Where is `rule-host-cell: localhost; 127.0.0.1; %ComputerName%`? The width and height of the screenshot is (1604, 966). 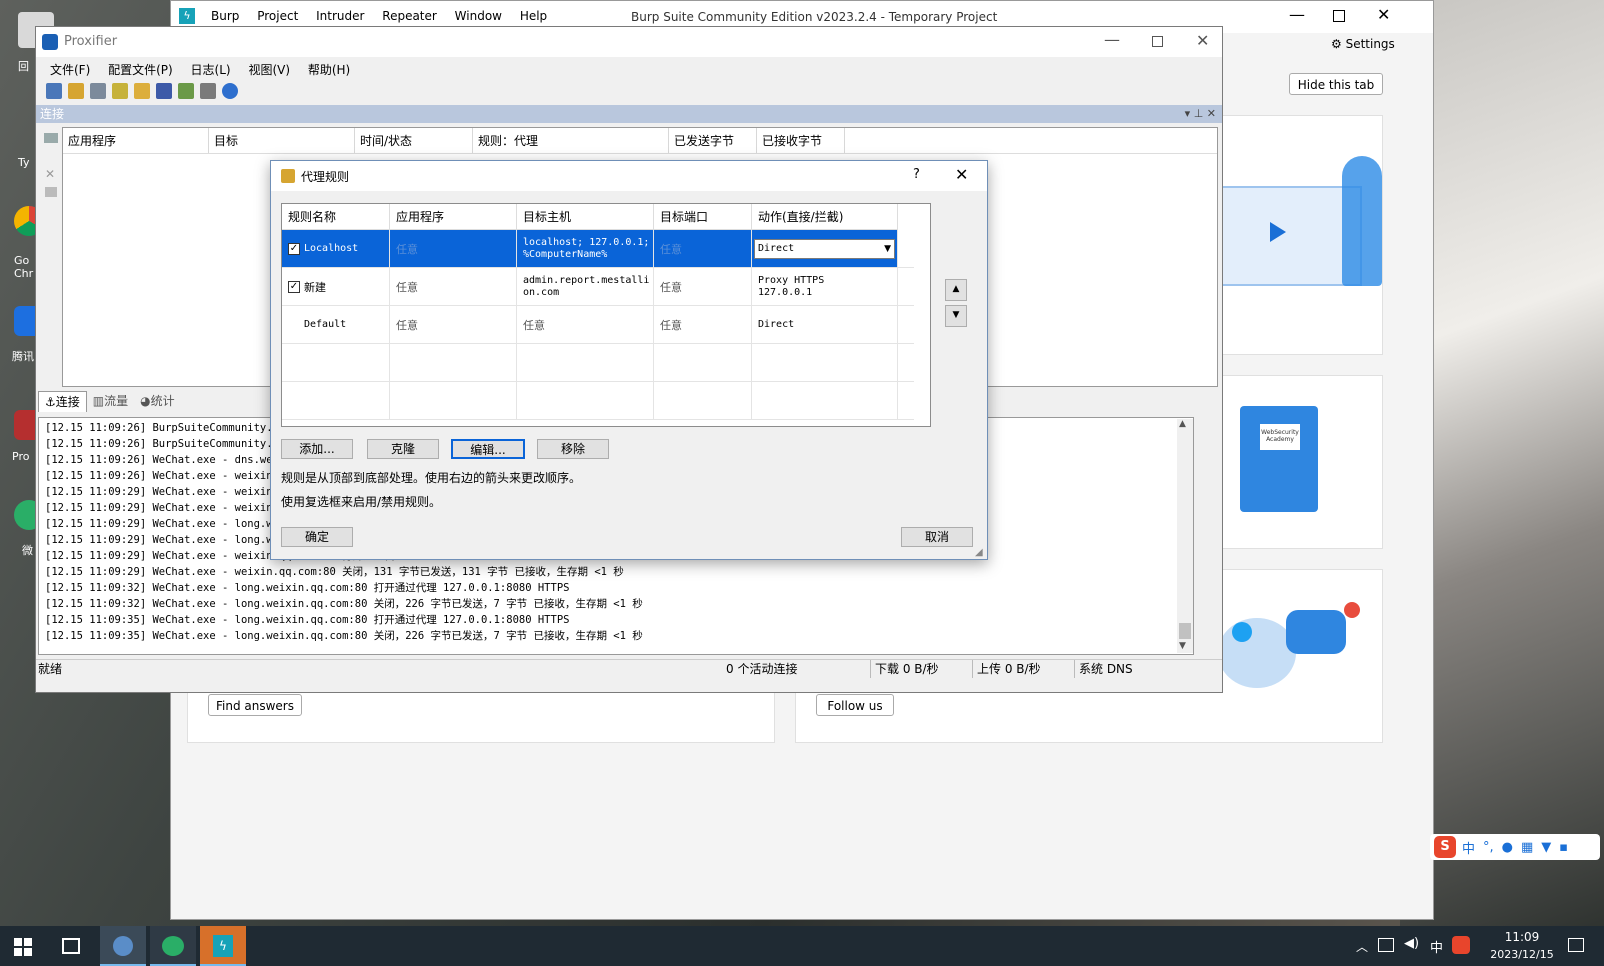
rule-host-cell: localhost; 127.0.0.1; %ComputerName% is located at coordinates (585, 248).